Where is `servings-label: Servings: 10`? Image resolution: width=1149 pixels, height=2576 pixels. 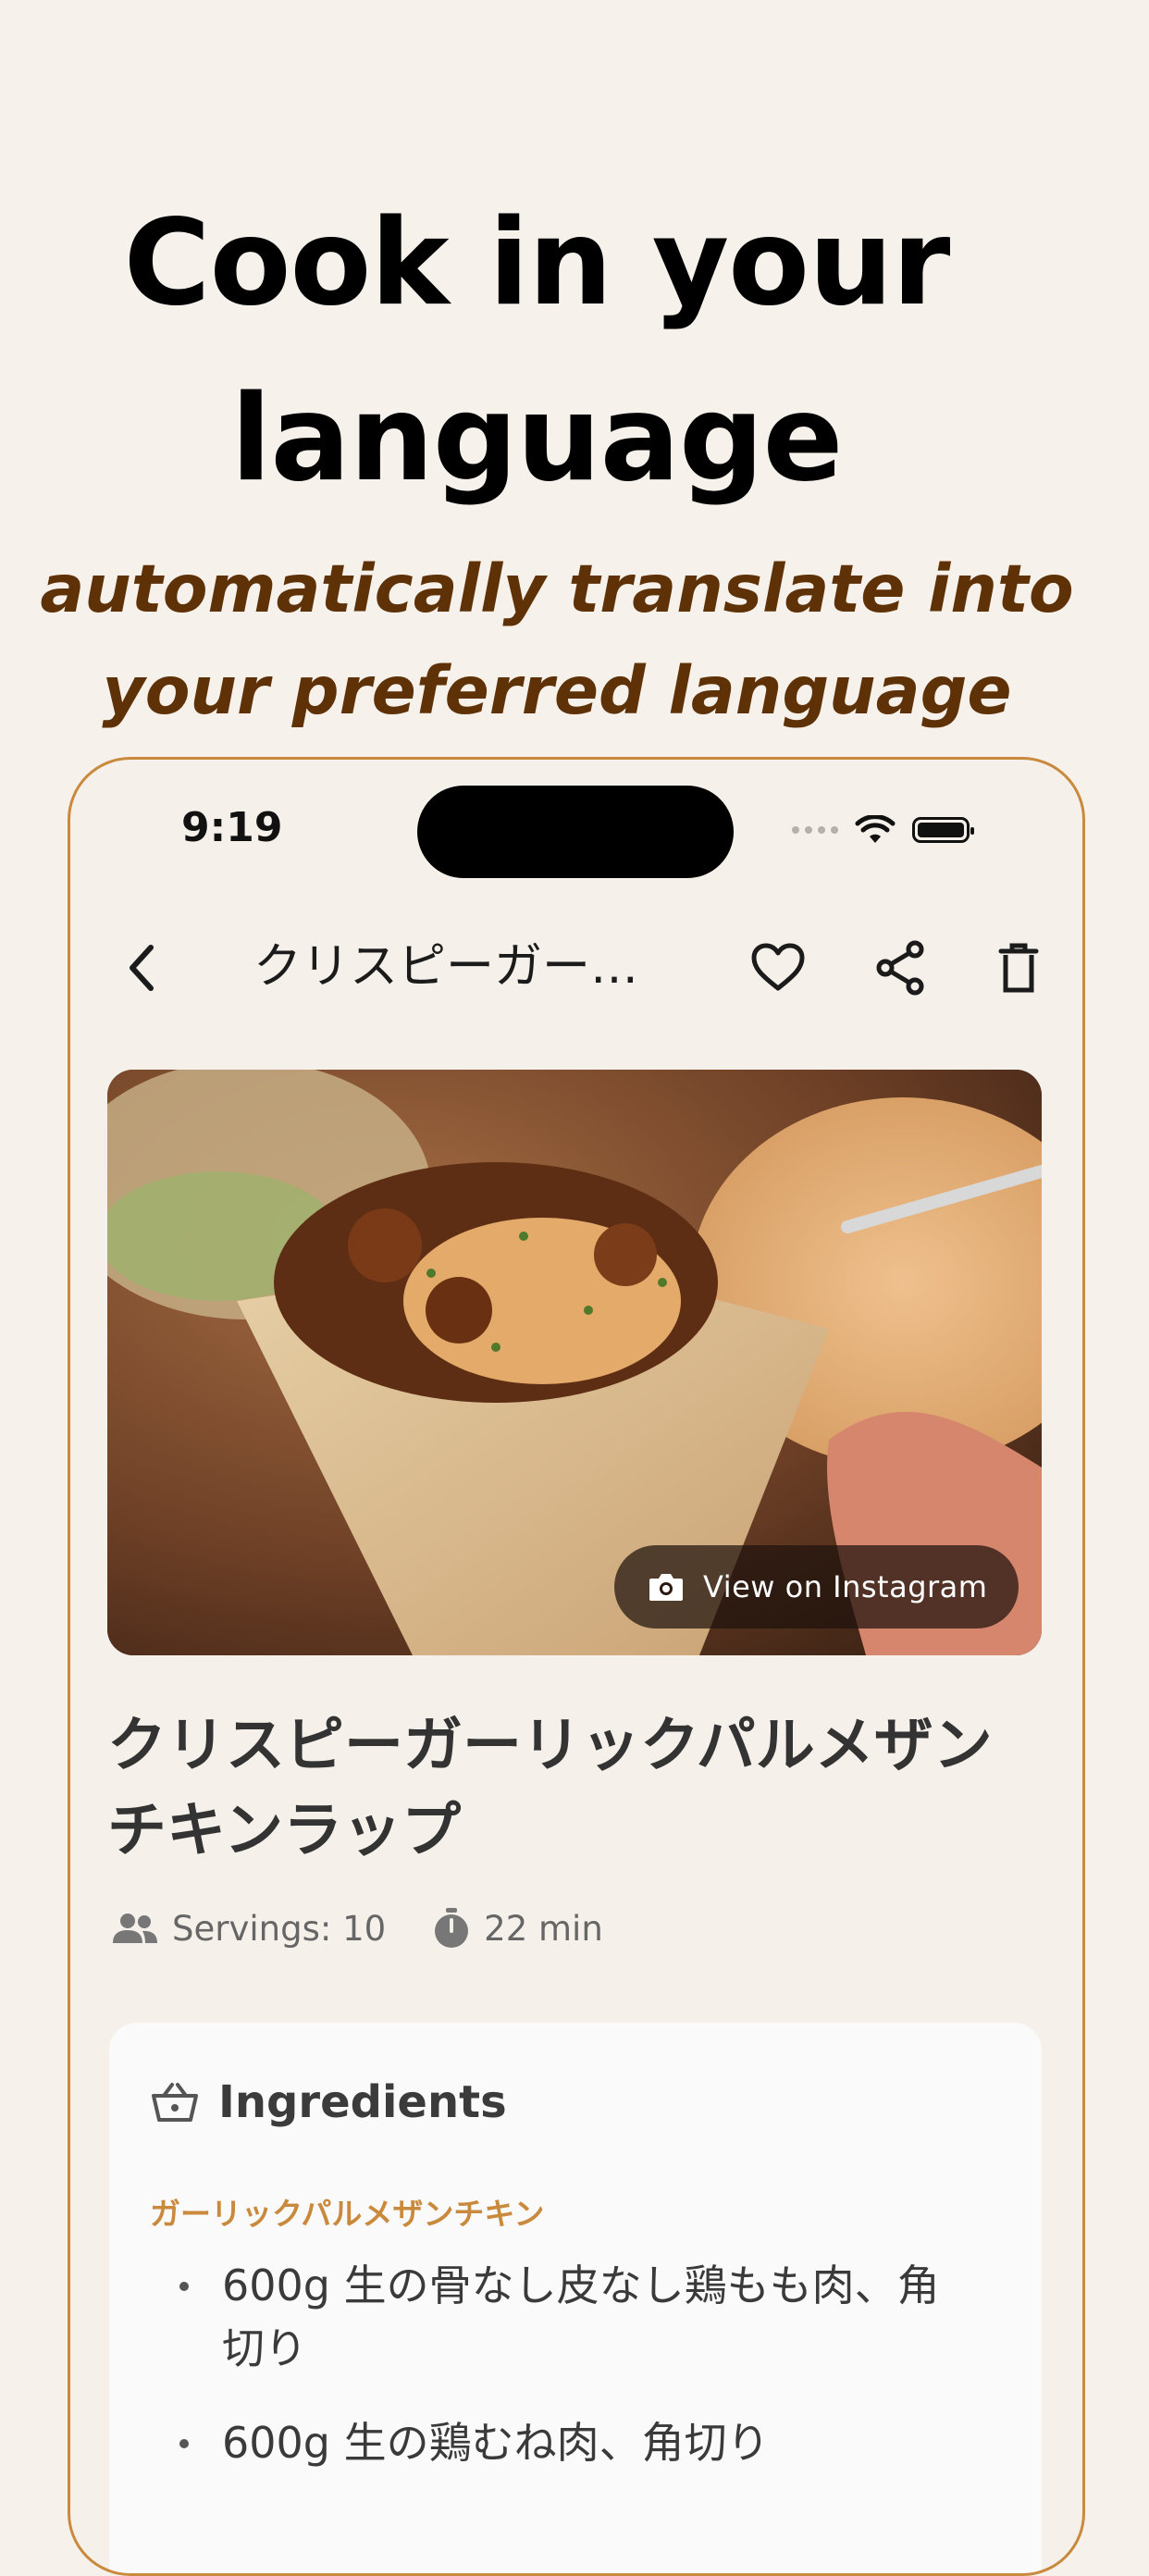 servings-label: Servings: 10 is located at coordinates (279, 1929).